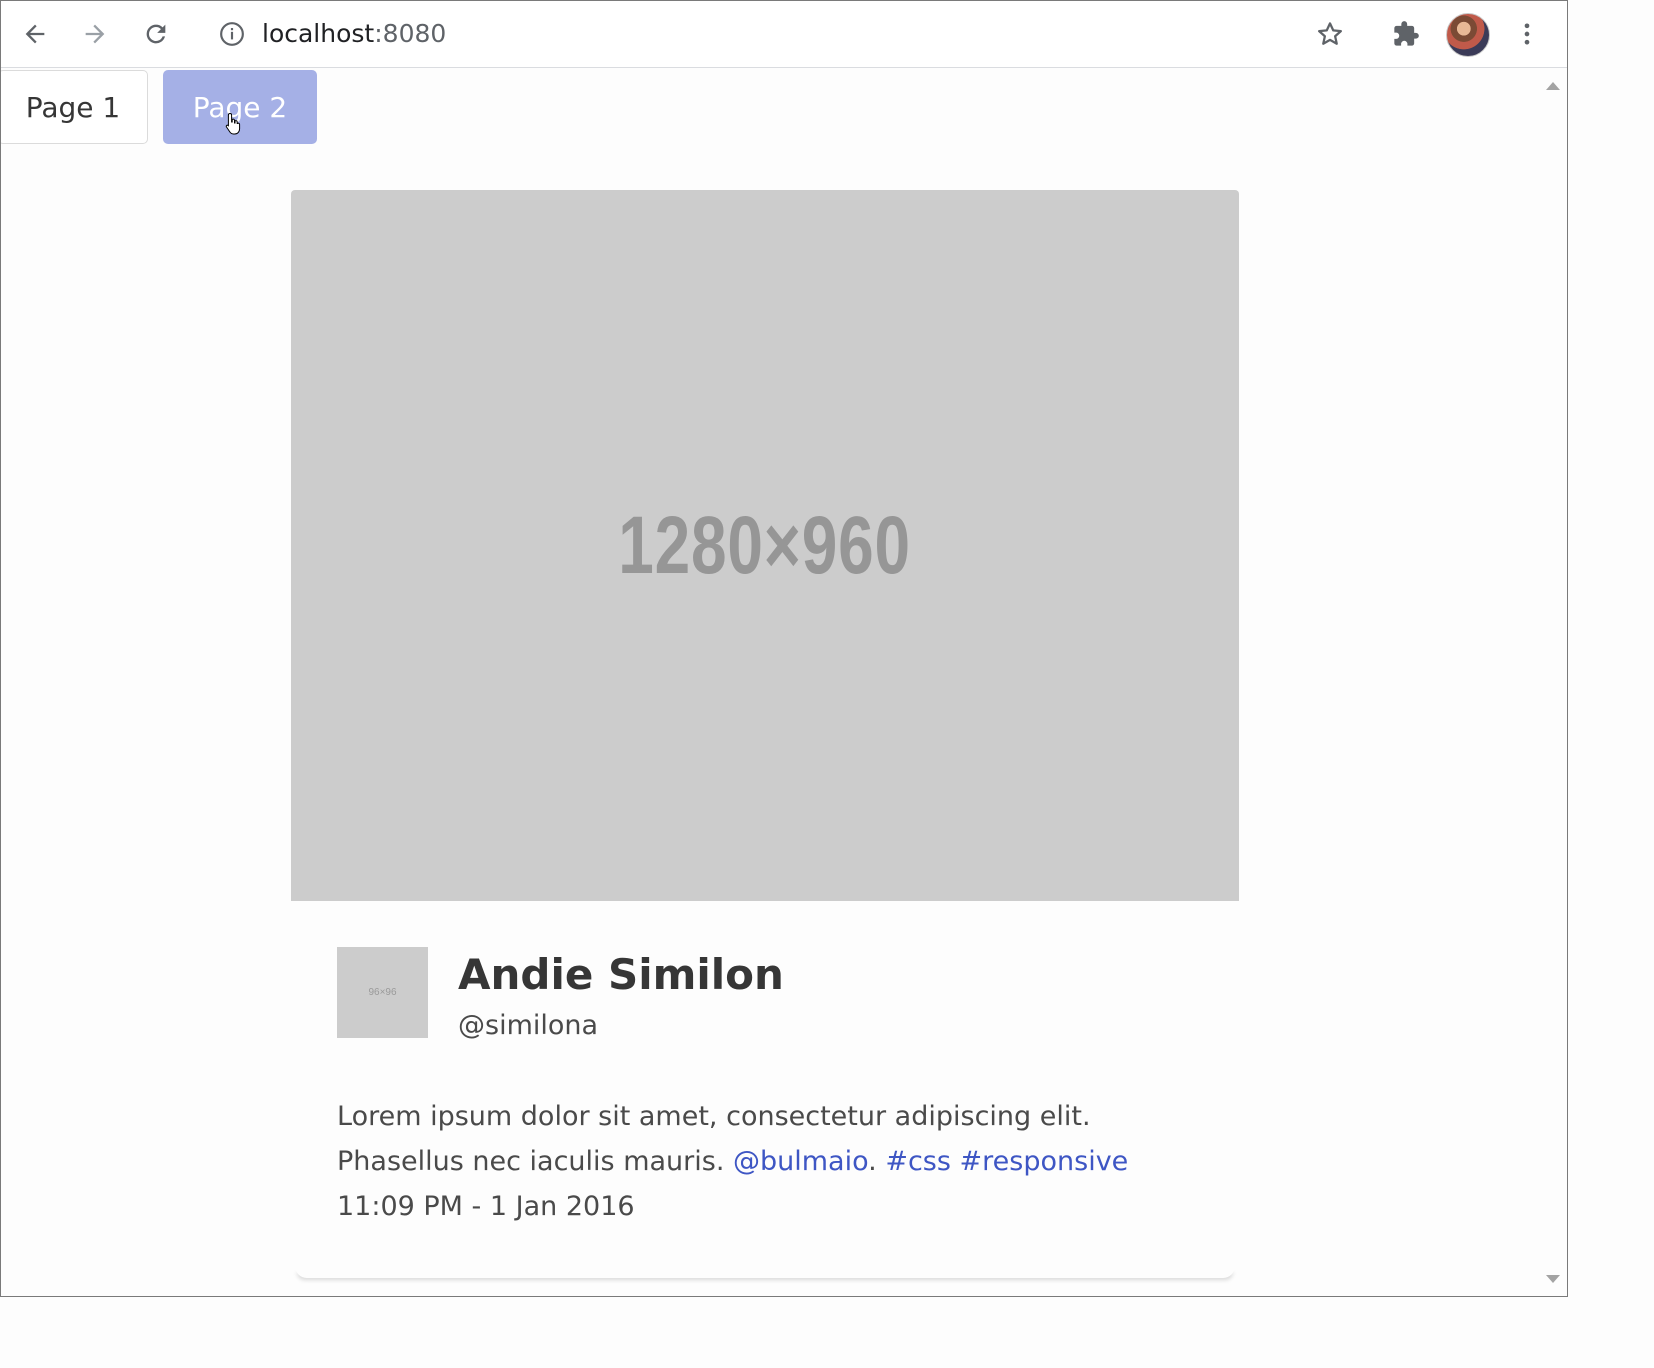 The image size is (1654, 1368). What do you see at coordinates (1553, 1279) in the screenshot?
I see `scroll-down-arrow` at bounding box center [1553, 1279].